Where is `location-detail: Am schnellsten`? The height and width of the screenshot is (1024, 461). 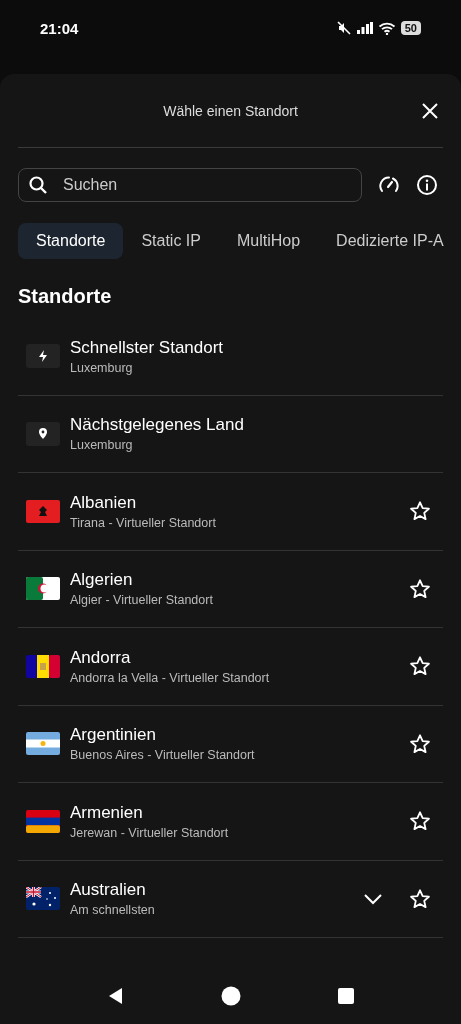 location-detail: Am schnellsten is located at coordinates (113, 910).